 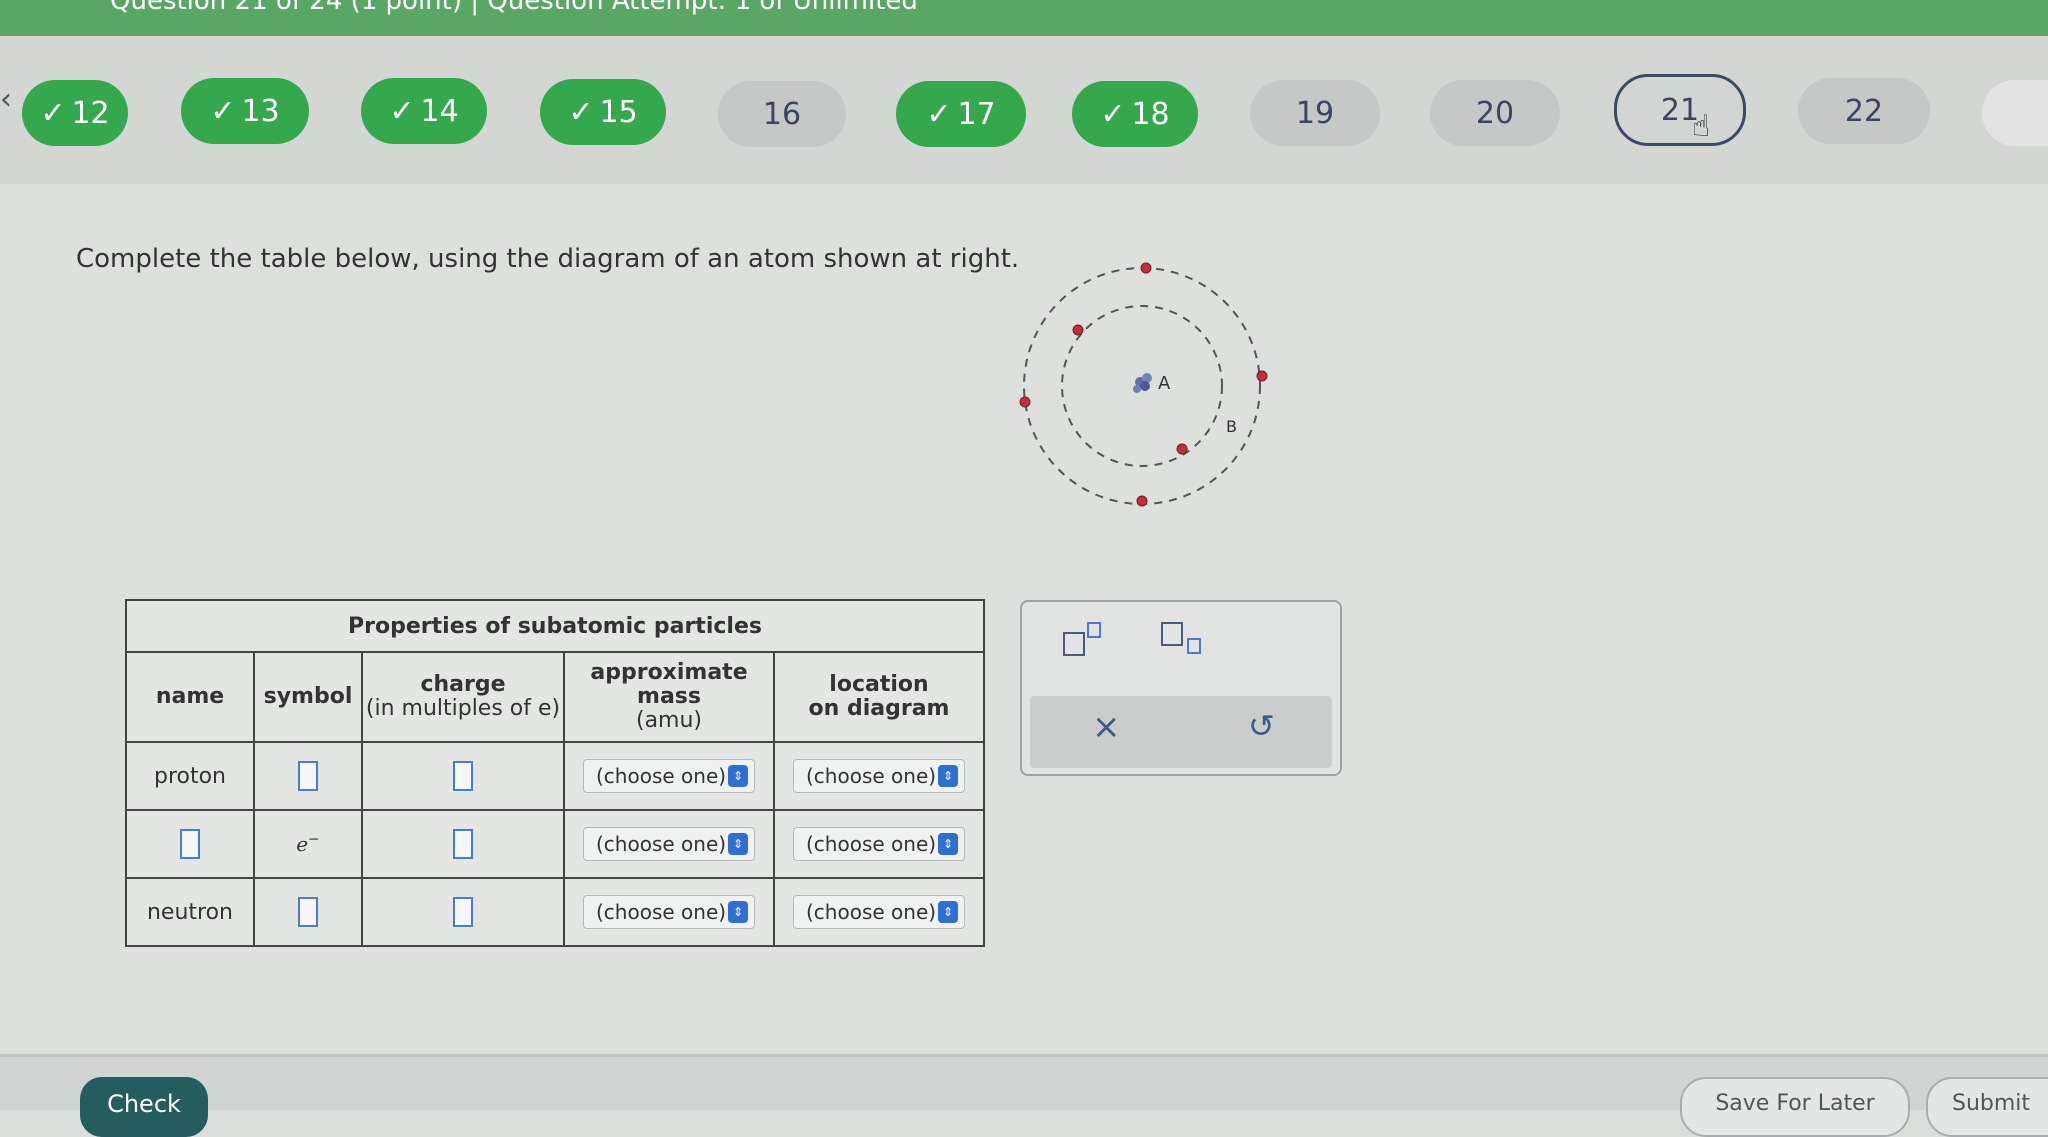 I want to click on question-pill-17: ✓ 17, so click(x=961, y=114).